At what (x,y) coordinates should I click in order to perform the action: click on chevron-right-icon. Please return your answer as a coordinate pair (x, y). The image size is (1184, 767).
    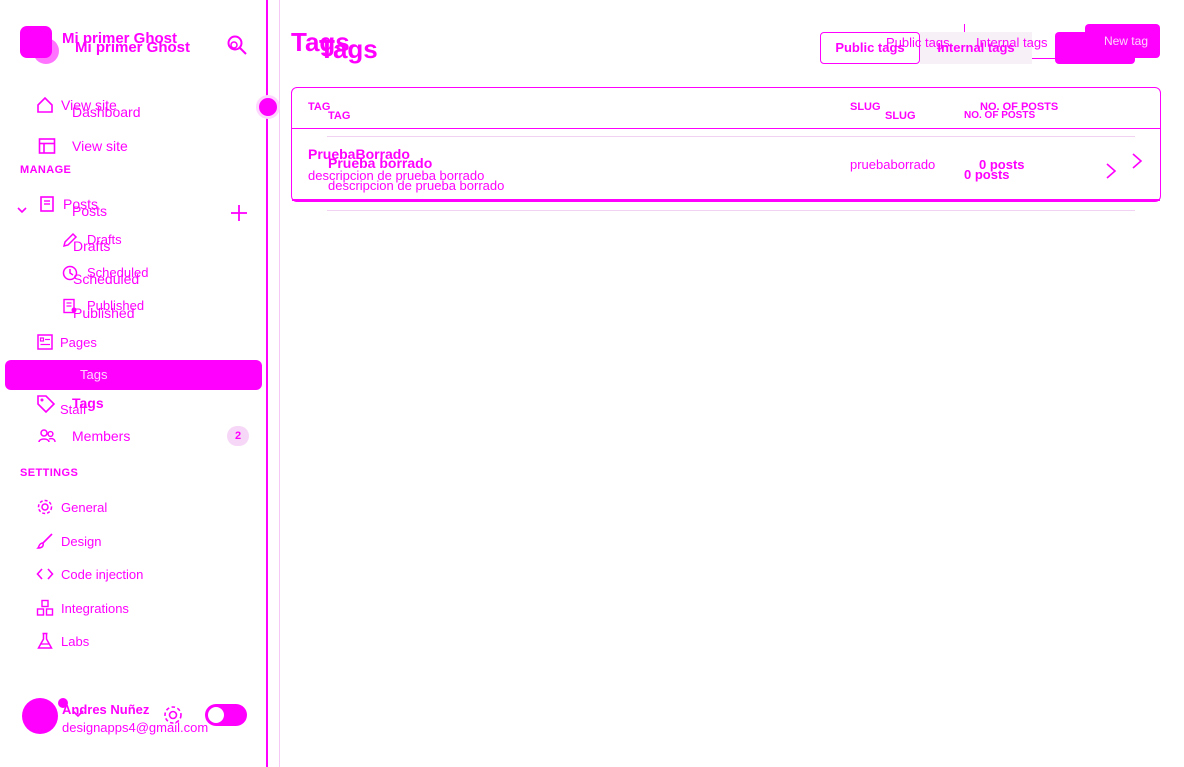
    Looking at the image, I should click on (1111, 171).